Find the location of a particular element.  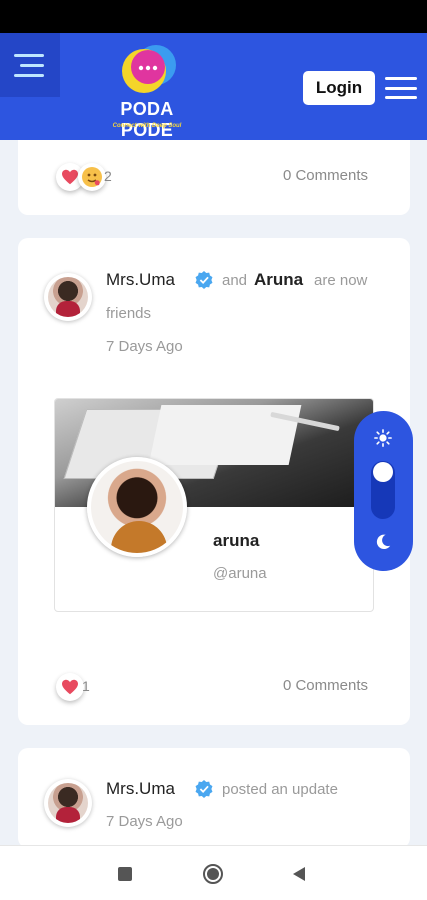

connector-text: and is located at coordinates (235, 280).